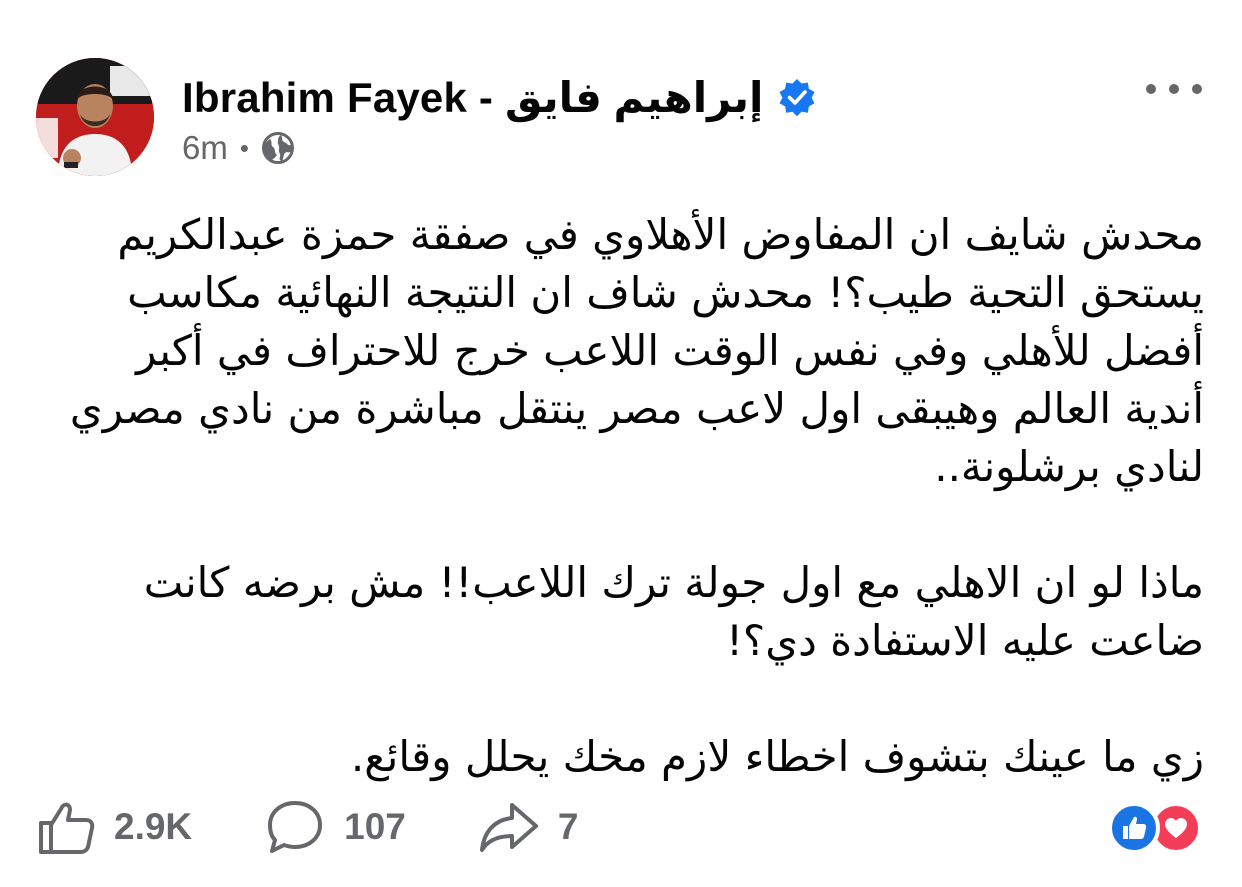  I want to click on thumbs-up-icon, so click(67, 828).